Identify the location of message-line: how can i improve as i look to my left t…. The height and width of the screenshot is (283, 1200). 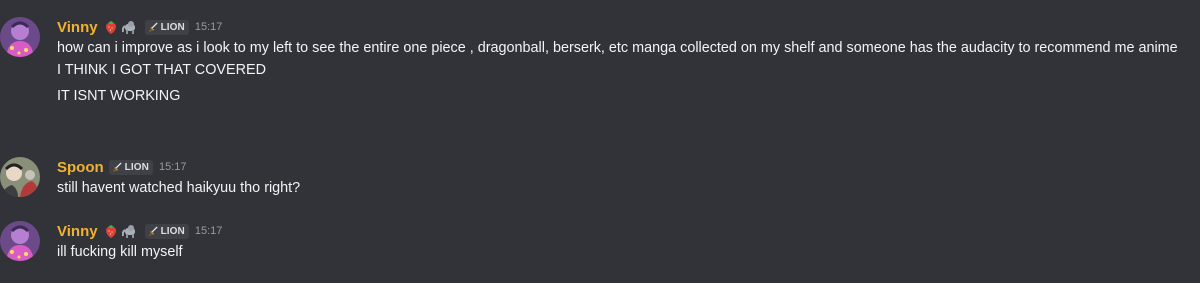
(617, 48).